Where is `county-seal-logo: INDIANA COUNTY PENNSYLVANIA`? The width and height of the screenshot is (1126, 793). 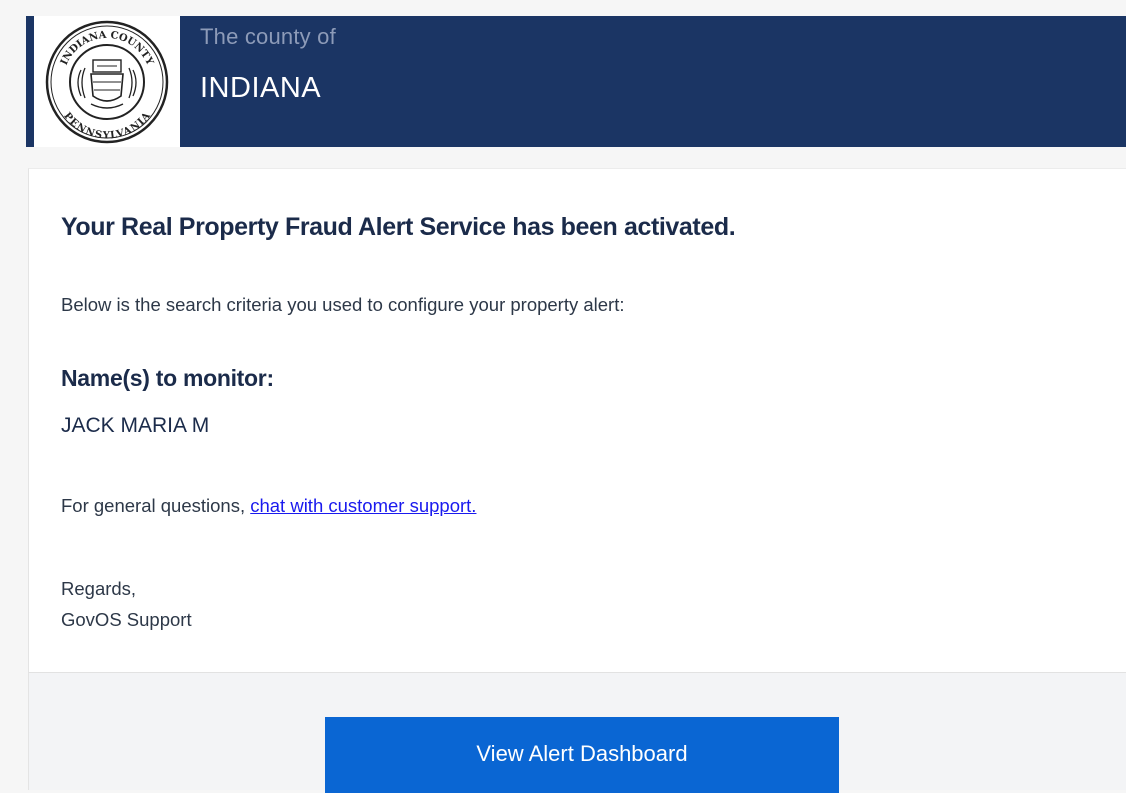
county-seal-logo: INDIANA COUNTY PENNSYLVANIA is located at coordinates (107, 81).